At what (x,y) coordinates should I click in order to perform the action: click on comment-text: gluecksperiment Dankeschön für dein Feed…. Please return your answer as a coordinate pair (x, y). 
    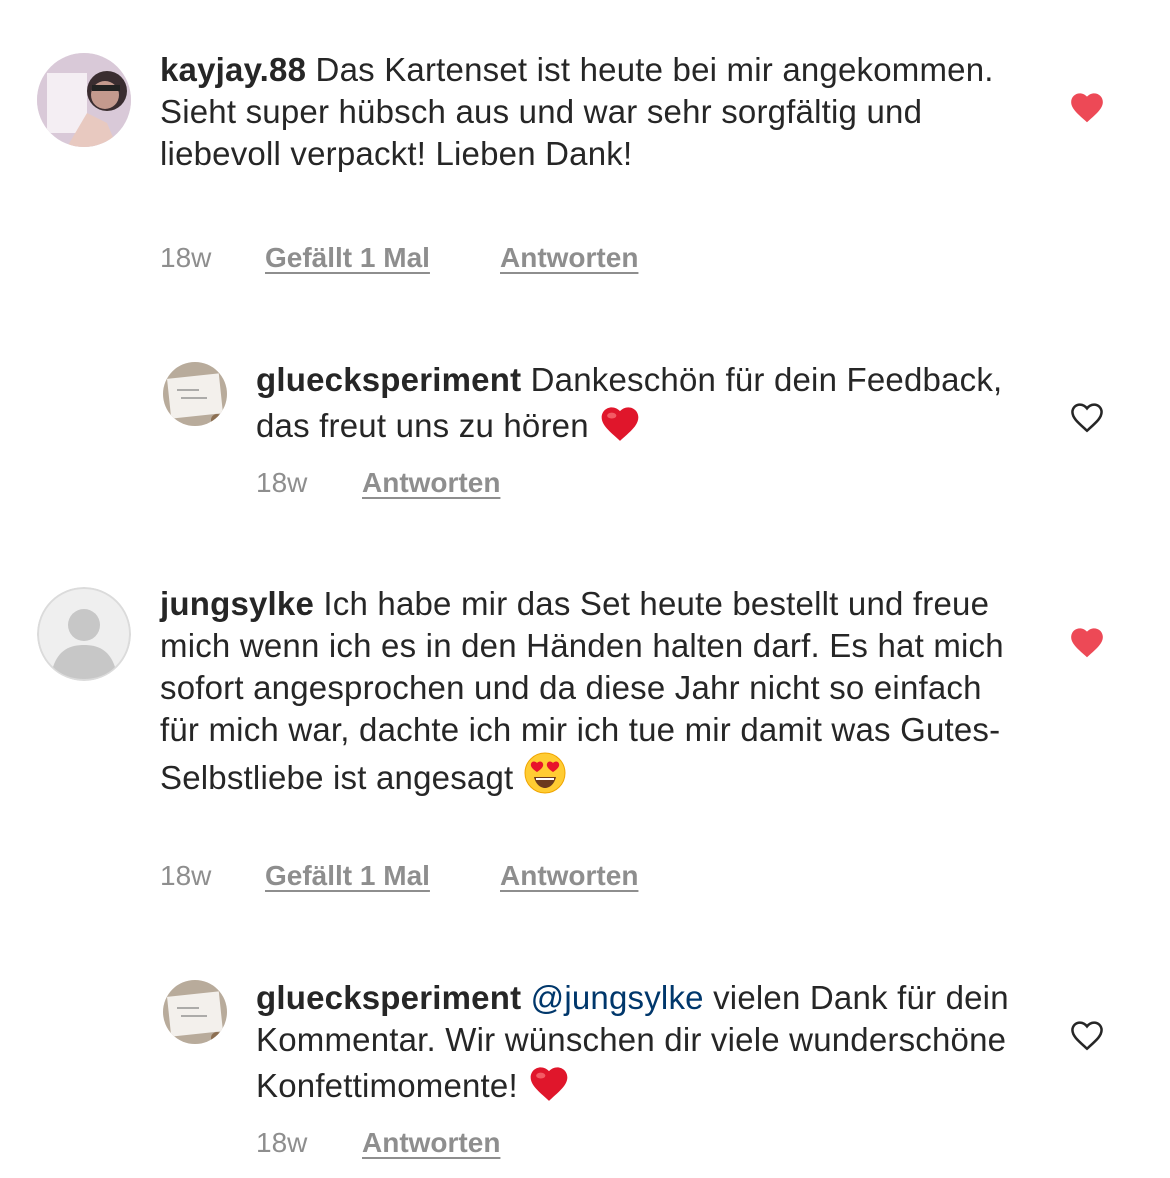
    Looking at the image, I should click on (636, 403).